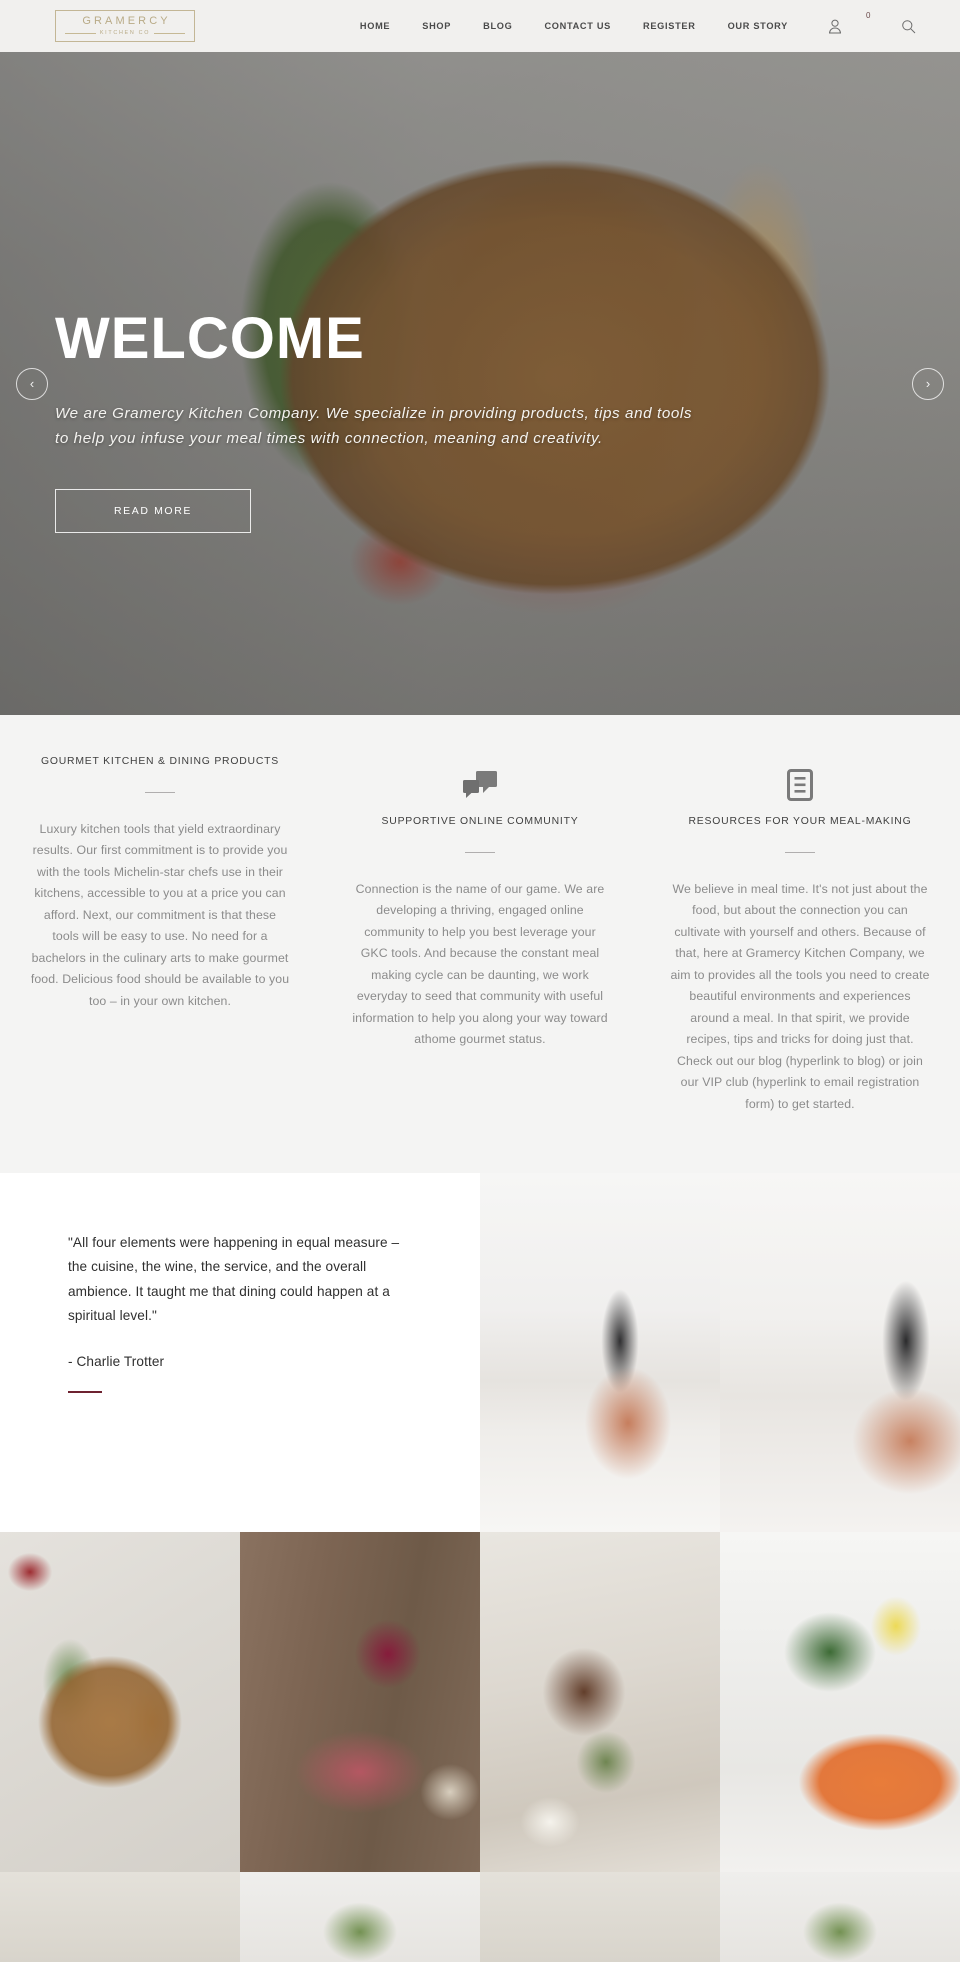  What do you see at coordinates (169, 33) in the screenshot?
I see `logo-rule-right` at bounding box center [169, 33].